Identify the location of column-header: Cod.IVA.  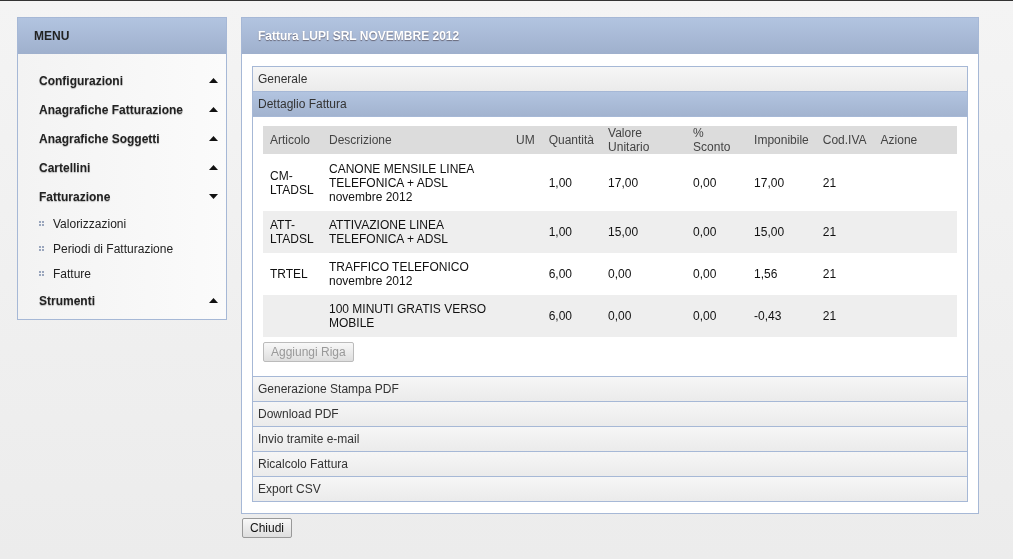
(844, 140).